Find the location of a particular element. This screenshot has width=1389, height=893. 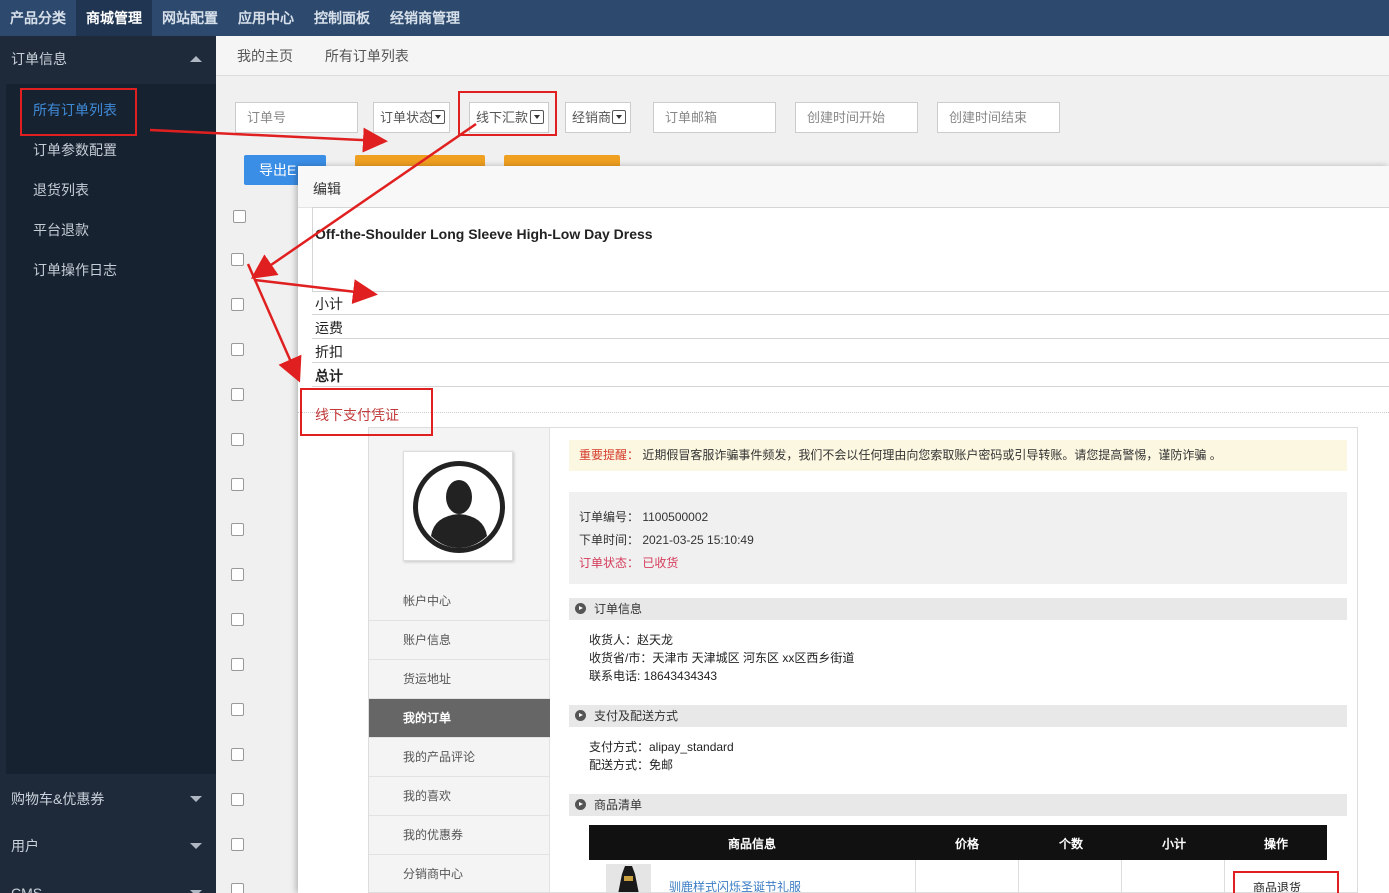

section-title: 支付及配送方式 is located at coordinates (636, 716).